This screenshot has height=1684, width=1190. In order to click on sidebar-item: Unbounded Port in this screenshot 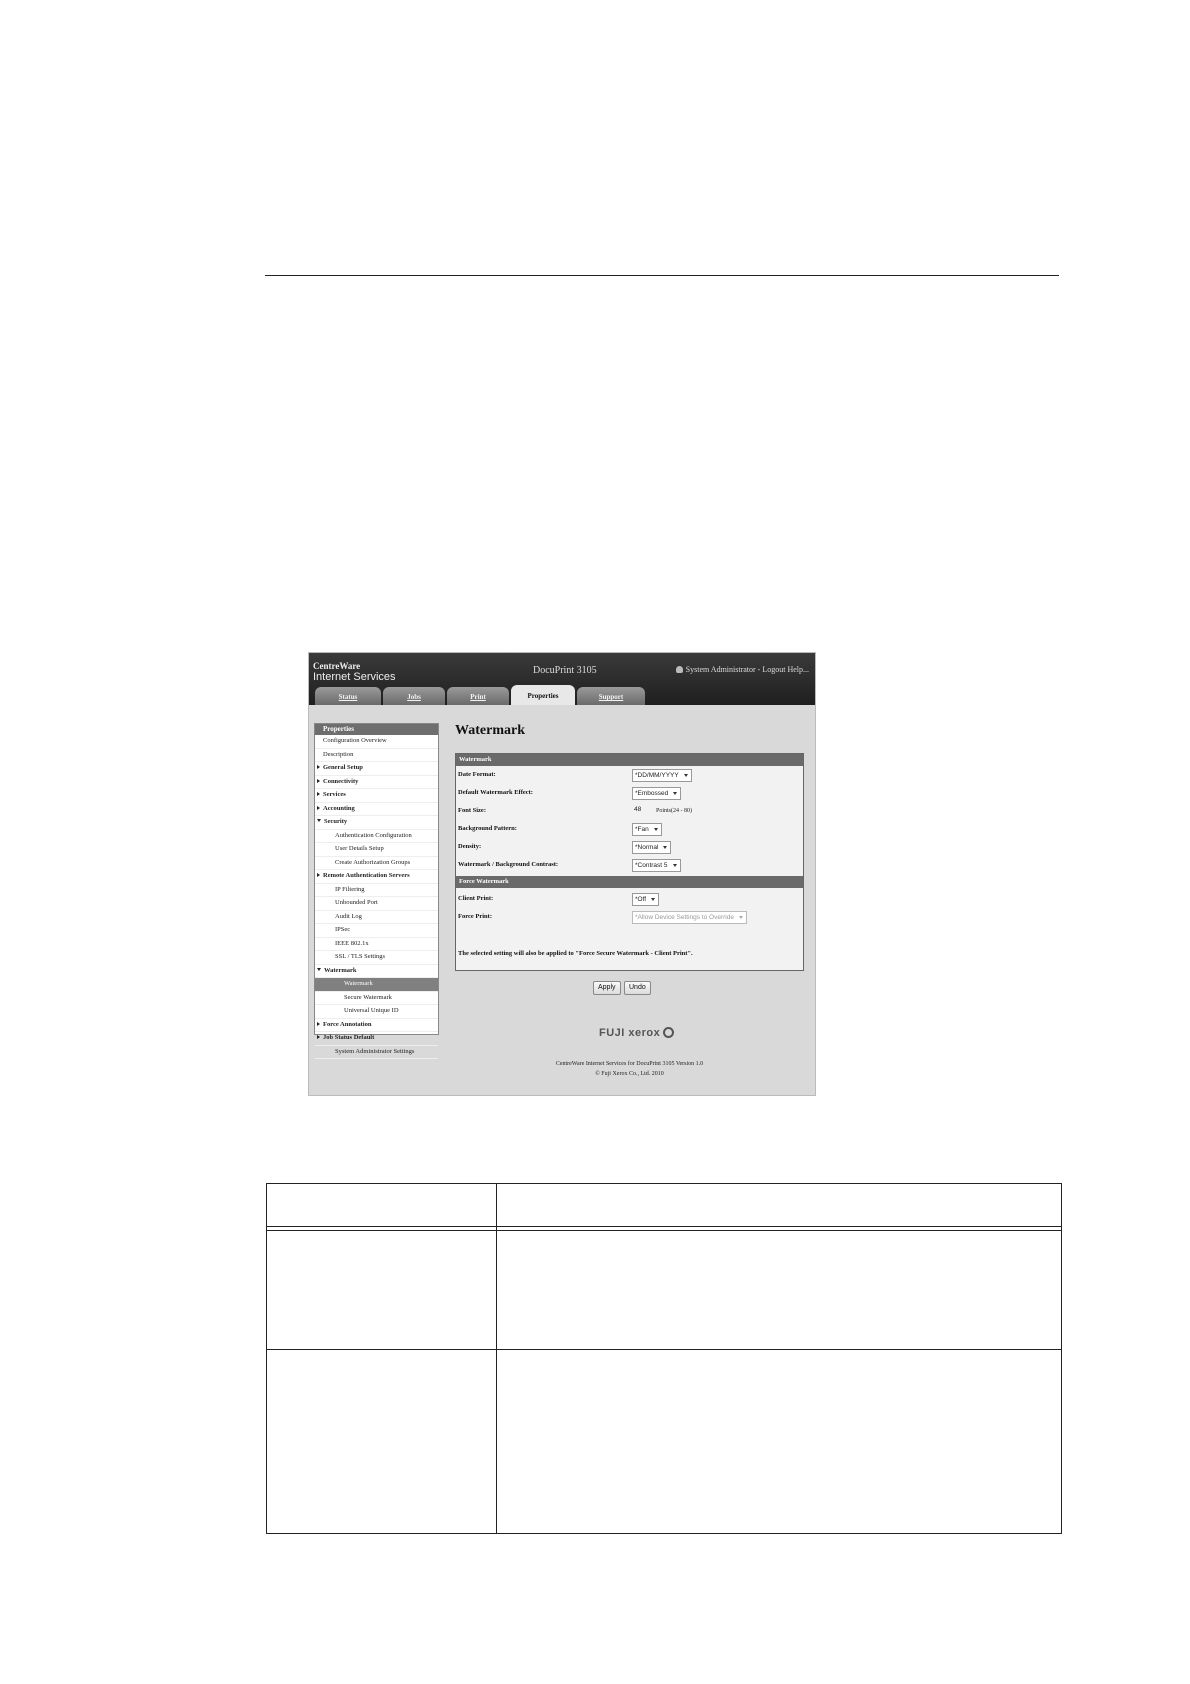, I will do `click(376, 904)`.